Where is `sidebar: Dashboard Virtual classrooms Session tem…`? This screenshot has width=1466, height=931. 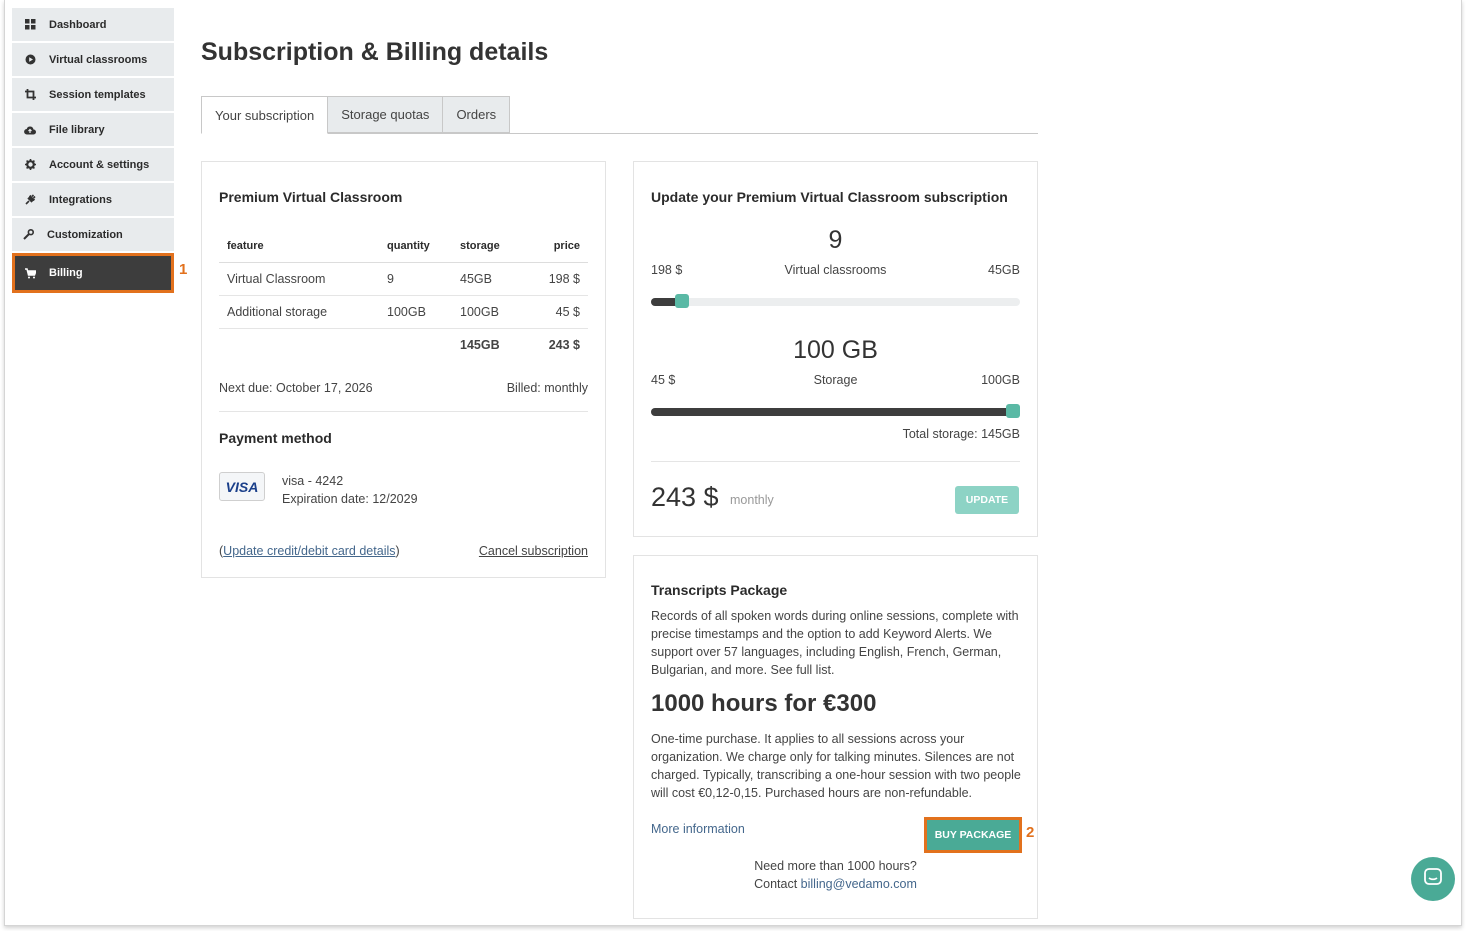
sidebar: Dashboard Virtual classrooms Session tem… is located at coordinates (93, 151).